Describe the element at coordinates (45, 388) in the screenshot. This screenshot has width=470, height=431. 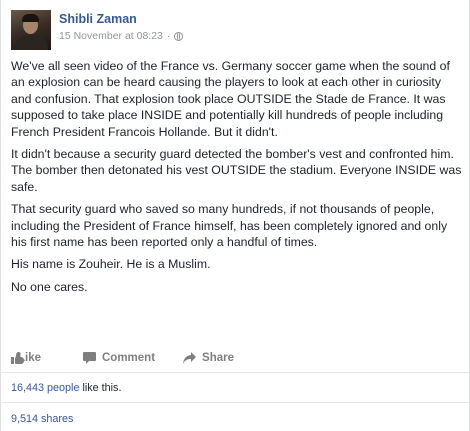
I see `likes-count-link: 16,443 people` at that location.